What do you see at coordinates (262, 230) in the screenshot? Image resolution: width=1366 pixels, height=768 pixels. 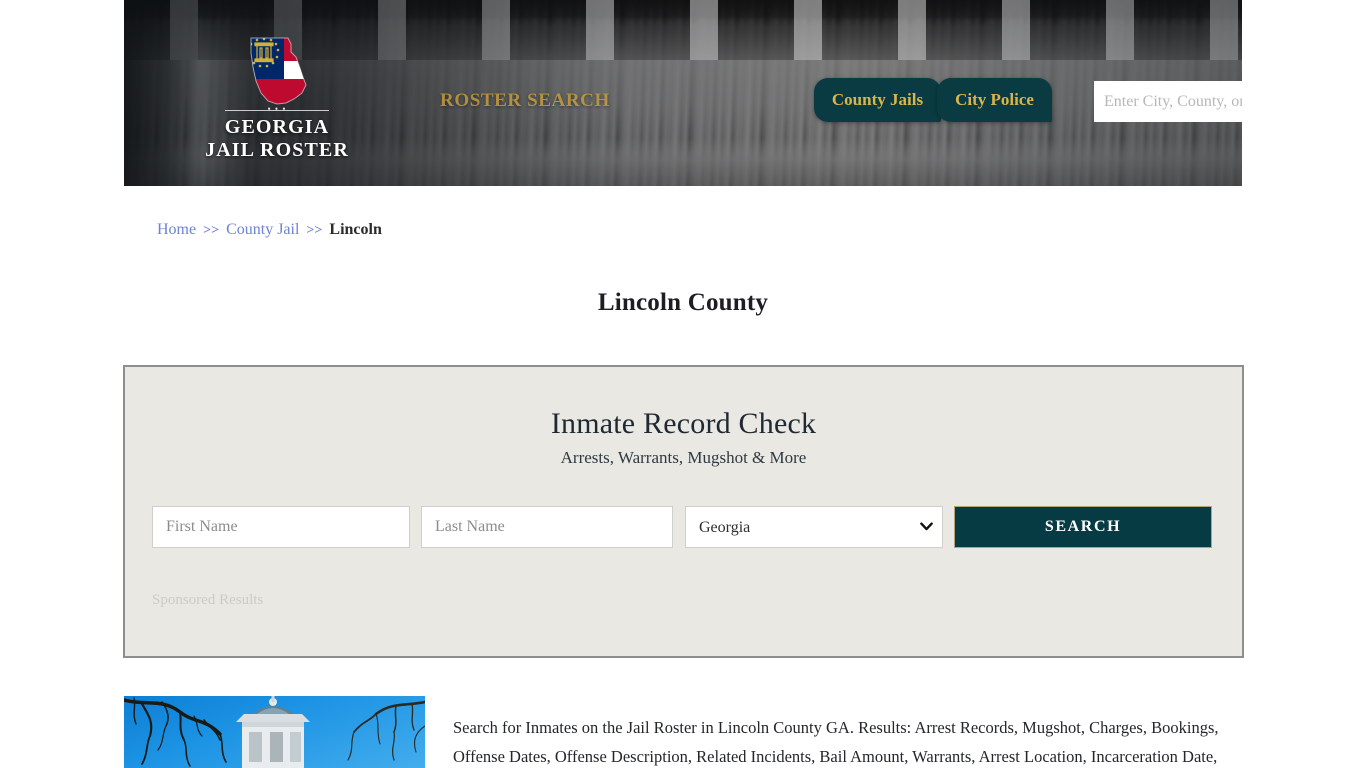 I see `breadcrumb-item-county-jail: County Jail` at bounding box center [262, 230].